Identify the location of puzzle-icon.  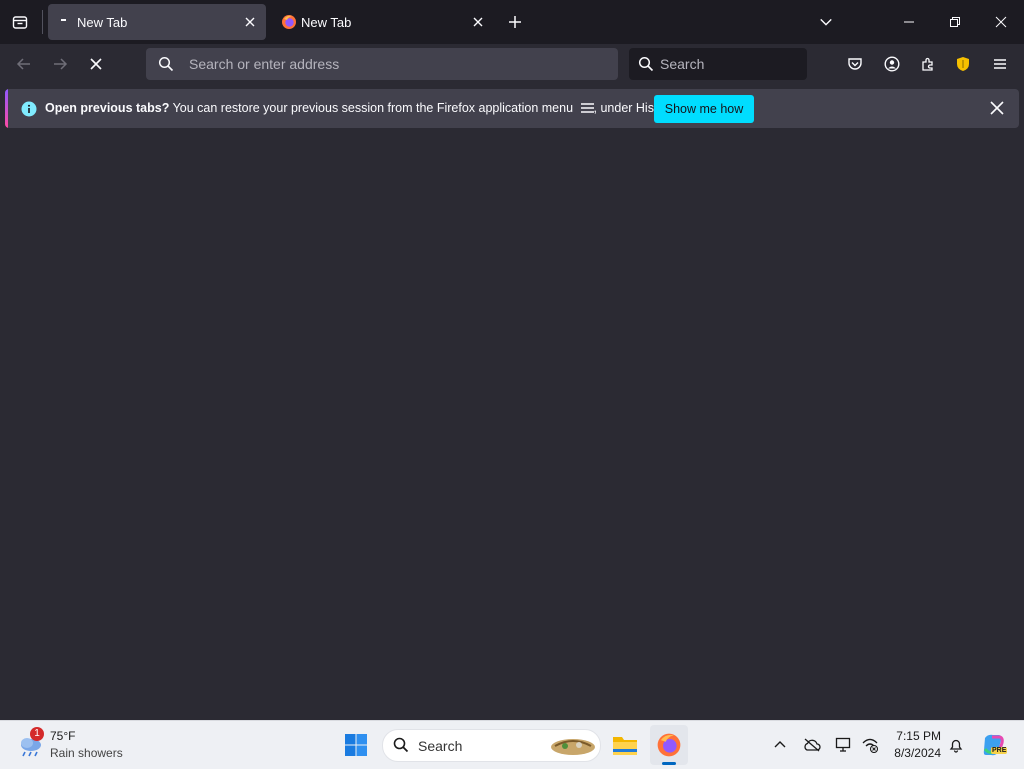
(927, 64).